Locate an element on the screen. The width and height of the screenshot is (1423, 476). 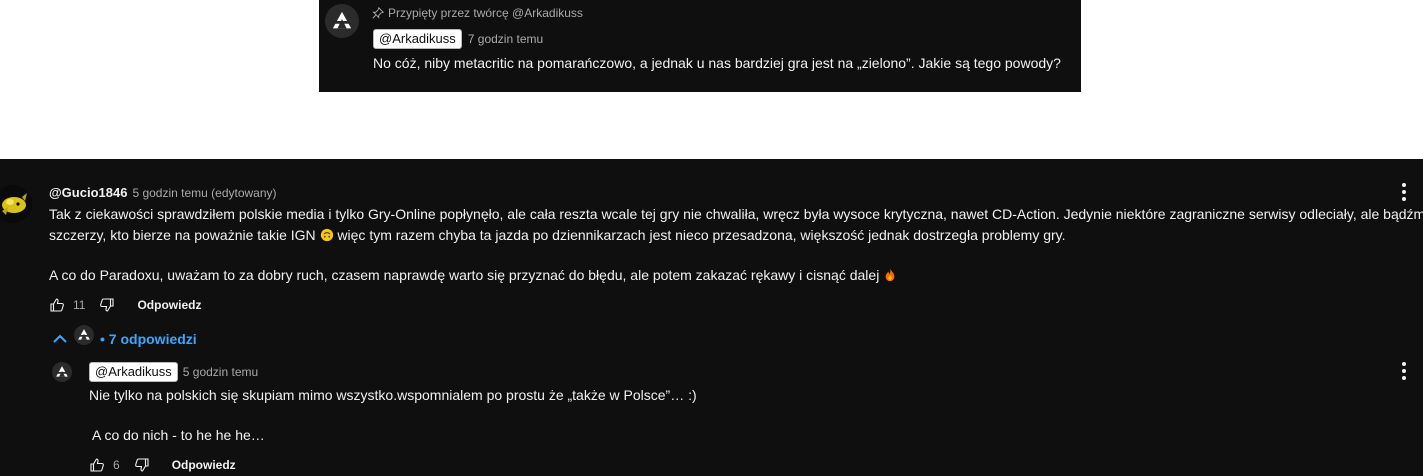
replies-count: • 7 odpowiedzi is located at coordinates (148, 339).